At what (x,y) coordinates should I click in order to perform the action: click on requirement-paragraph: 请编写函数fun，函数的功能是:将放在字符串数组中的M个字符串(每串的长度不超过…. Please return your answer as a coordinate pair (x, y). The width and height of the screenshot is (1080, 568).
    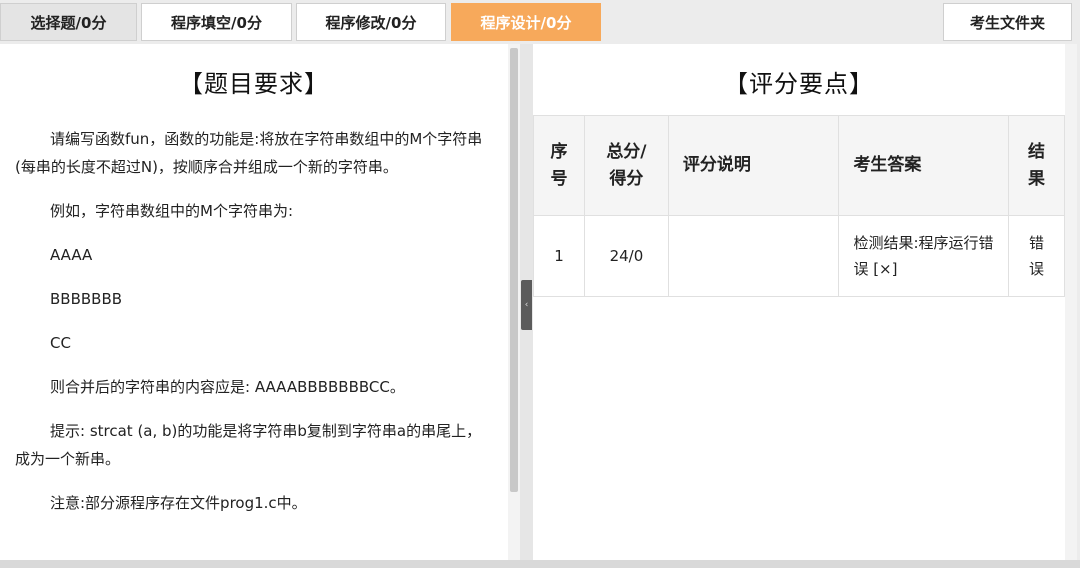
    Looking at the image, I should click on (249, 153).